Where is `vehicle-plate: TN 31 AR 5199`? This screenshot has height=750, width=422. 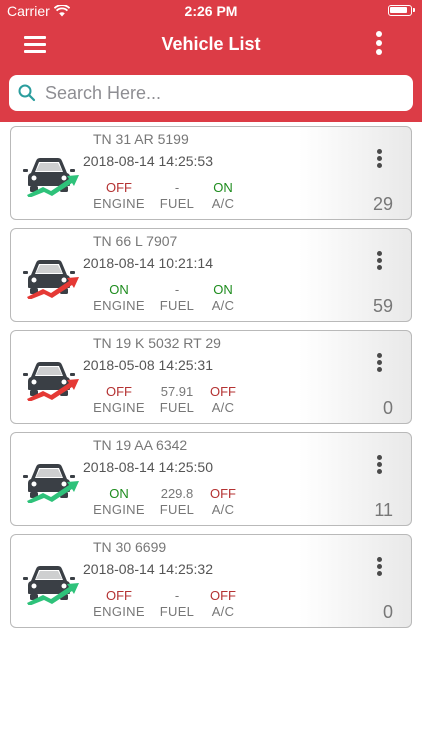 vehicle-plate: TN 31 AR 5199 is located at coordinates (141, 139).